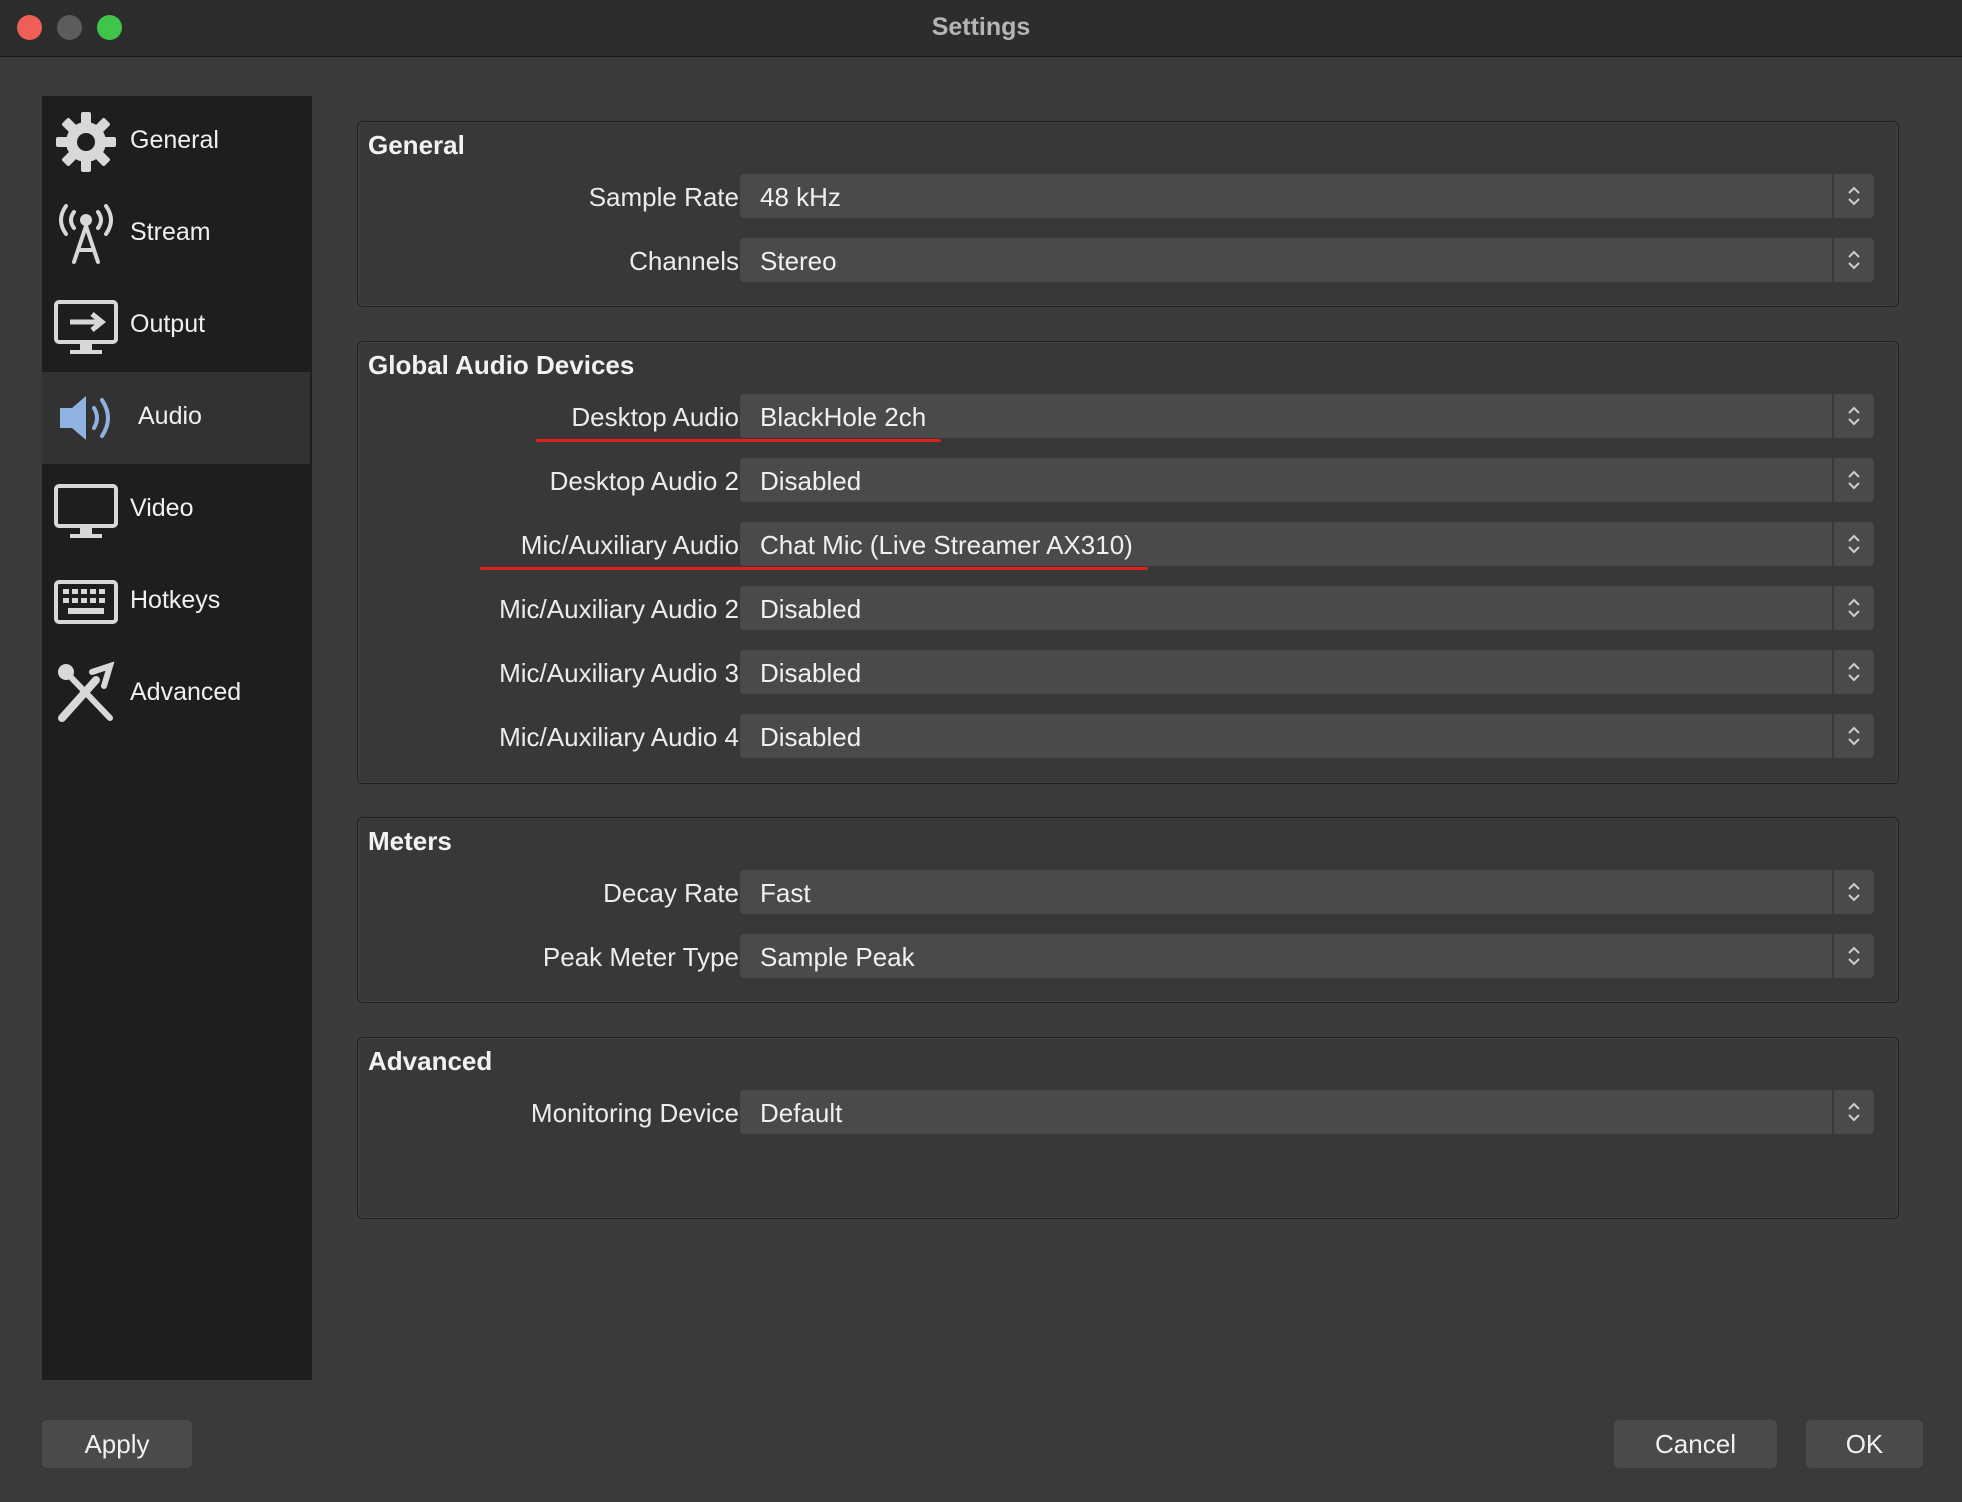  I want to click on ok-button: OK, so click(1864, 1444).